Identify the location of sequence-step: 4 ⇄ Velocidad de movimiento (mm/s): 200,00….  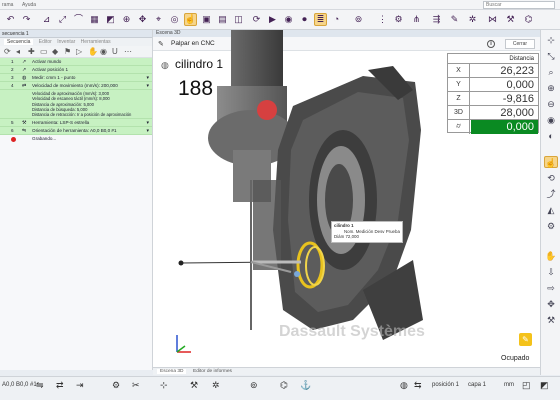
(76, 86).